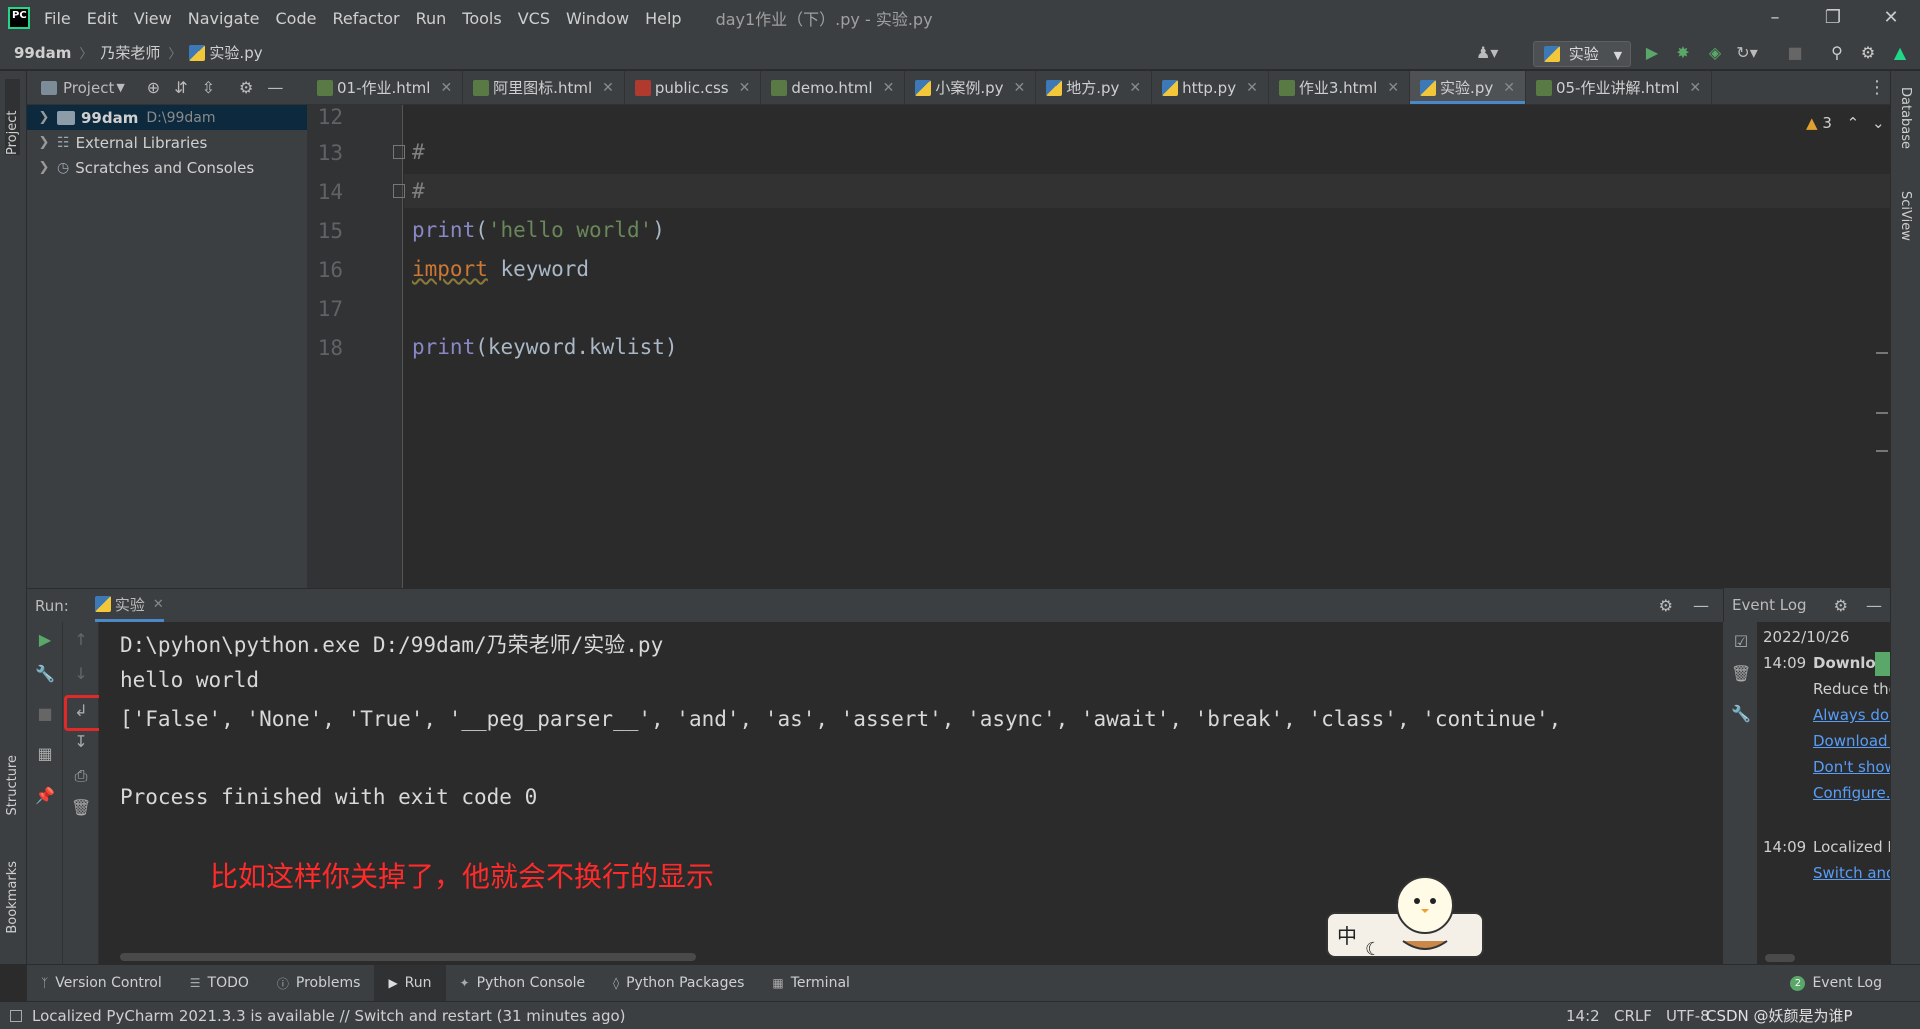 Image resolution: width=1920 pixels, height=1029 pixels. What do you see at coordinates (385, 87) in the screenshot?
I see `tab-01-zuoye-html: 01-作业.html ✕` at bounding box center [385, 87].